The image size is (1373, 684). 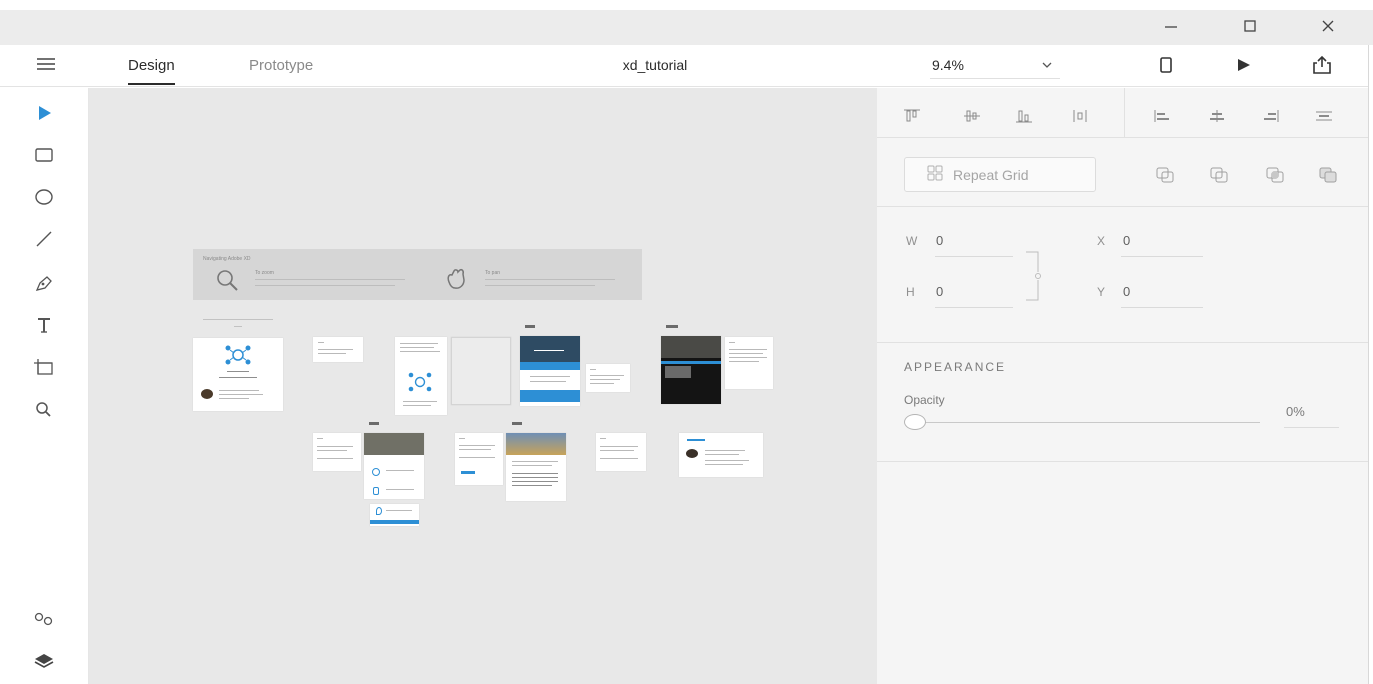 What do you see at coordinates (1244, 67) in the screenshot?
I see `play-preview-button` at bounding box center [1244, 67].